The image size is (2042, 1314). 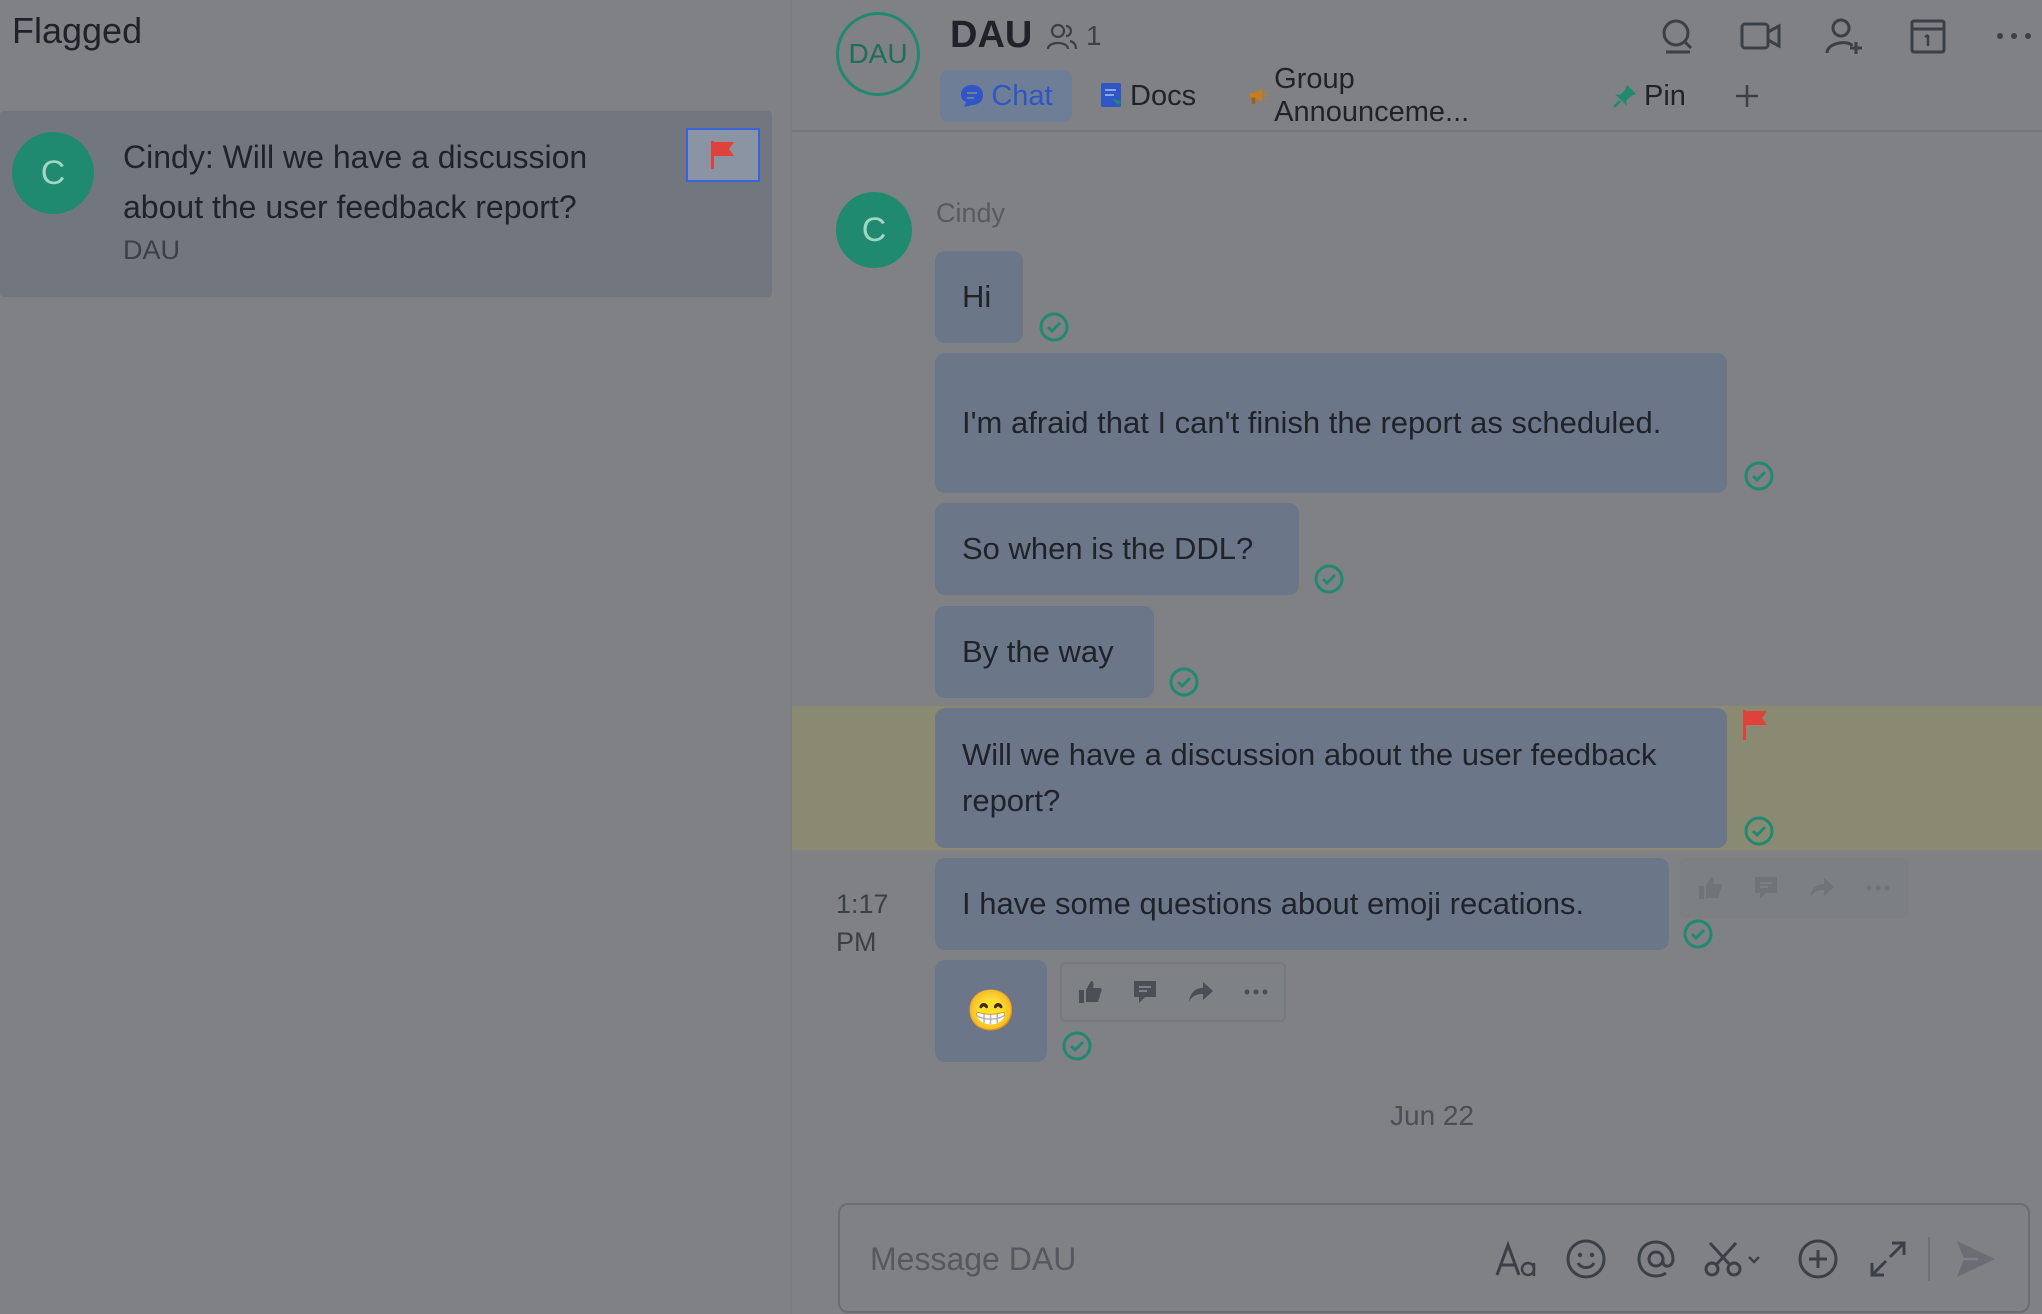 I want to click on tab-label: Chat, so click(x=1022, y=95).